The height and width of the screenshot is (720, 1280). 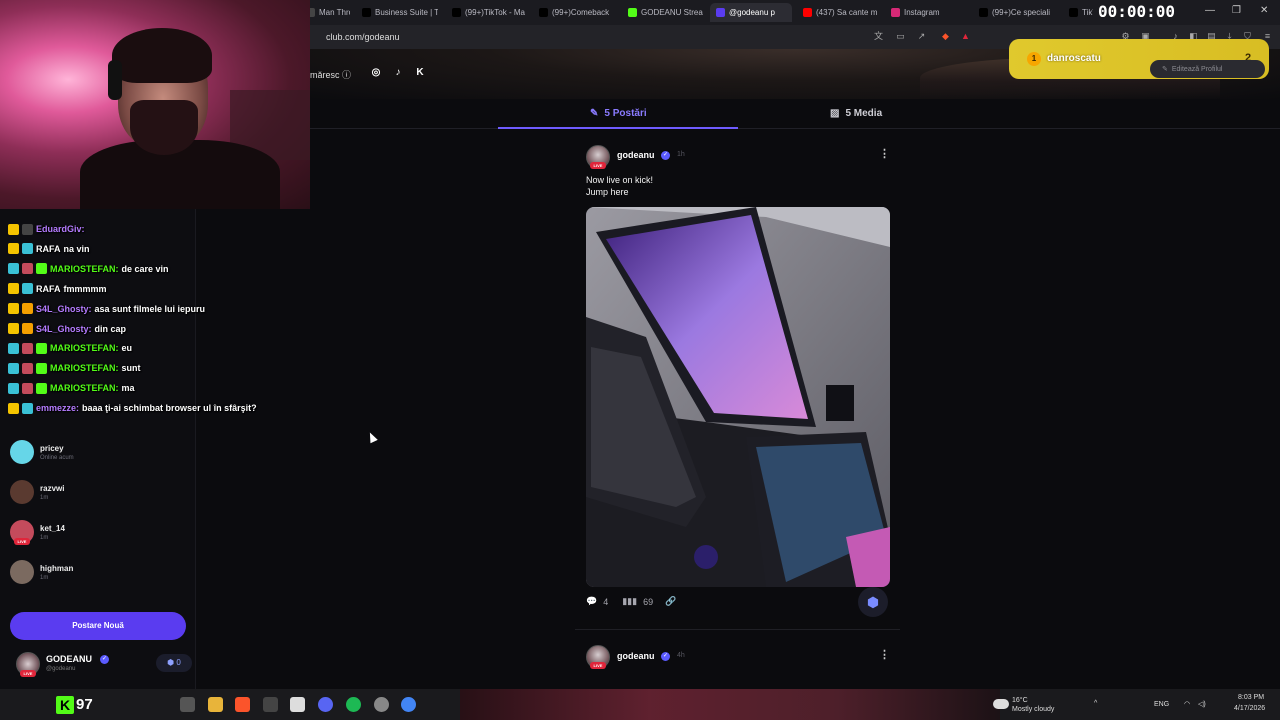 What do you see at coordinates (37, 532) in the screenshot?
I see `follower-item: LIVE ket_14 1m` at bounding box center [37, 532].